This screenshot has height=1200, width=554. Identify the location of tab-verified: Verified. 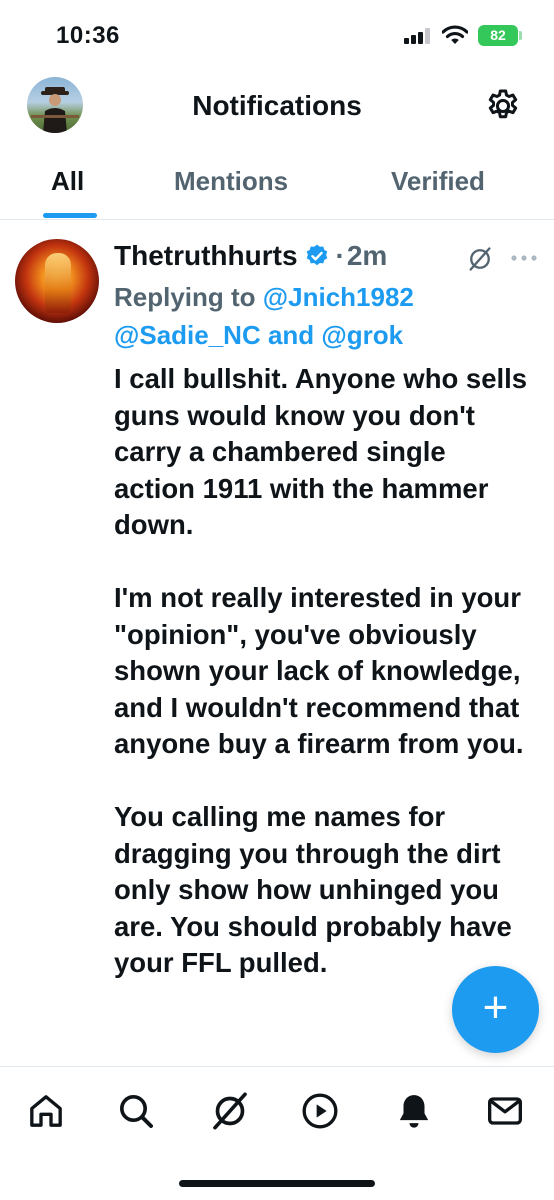
(438, 181).